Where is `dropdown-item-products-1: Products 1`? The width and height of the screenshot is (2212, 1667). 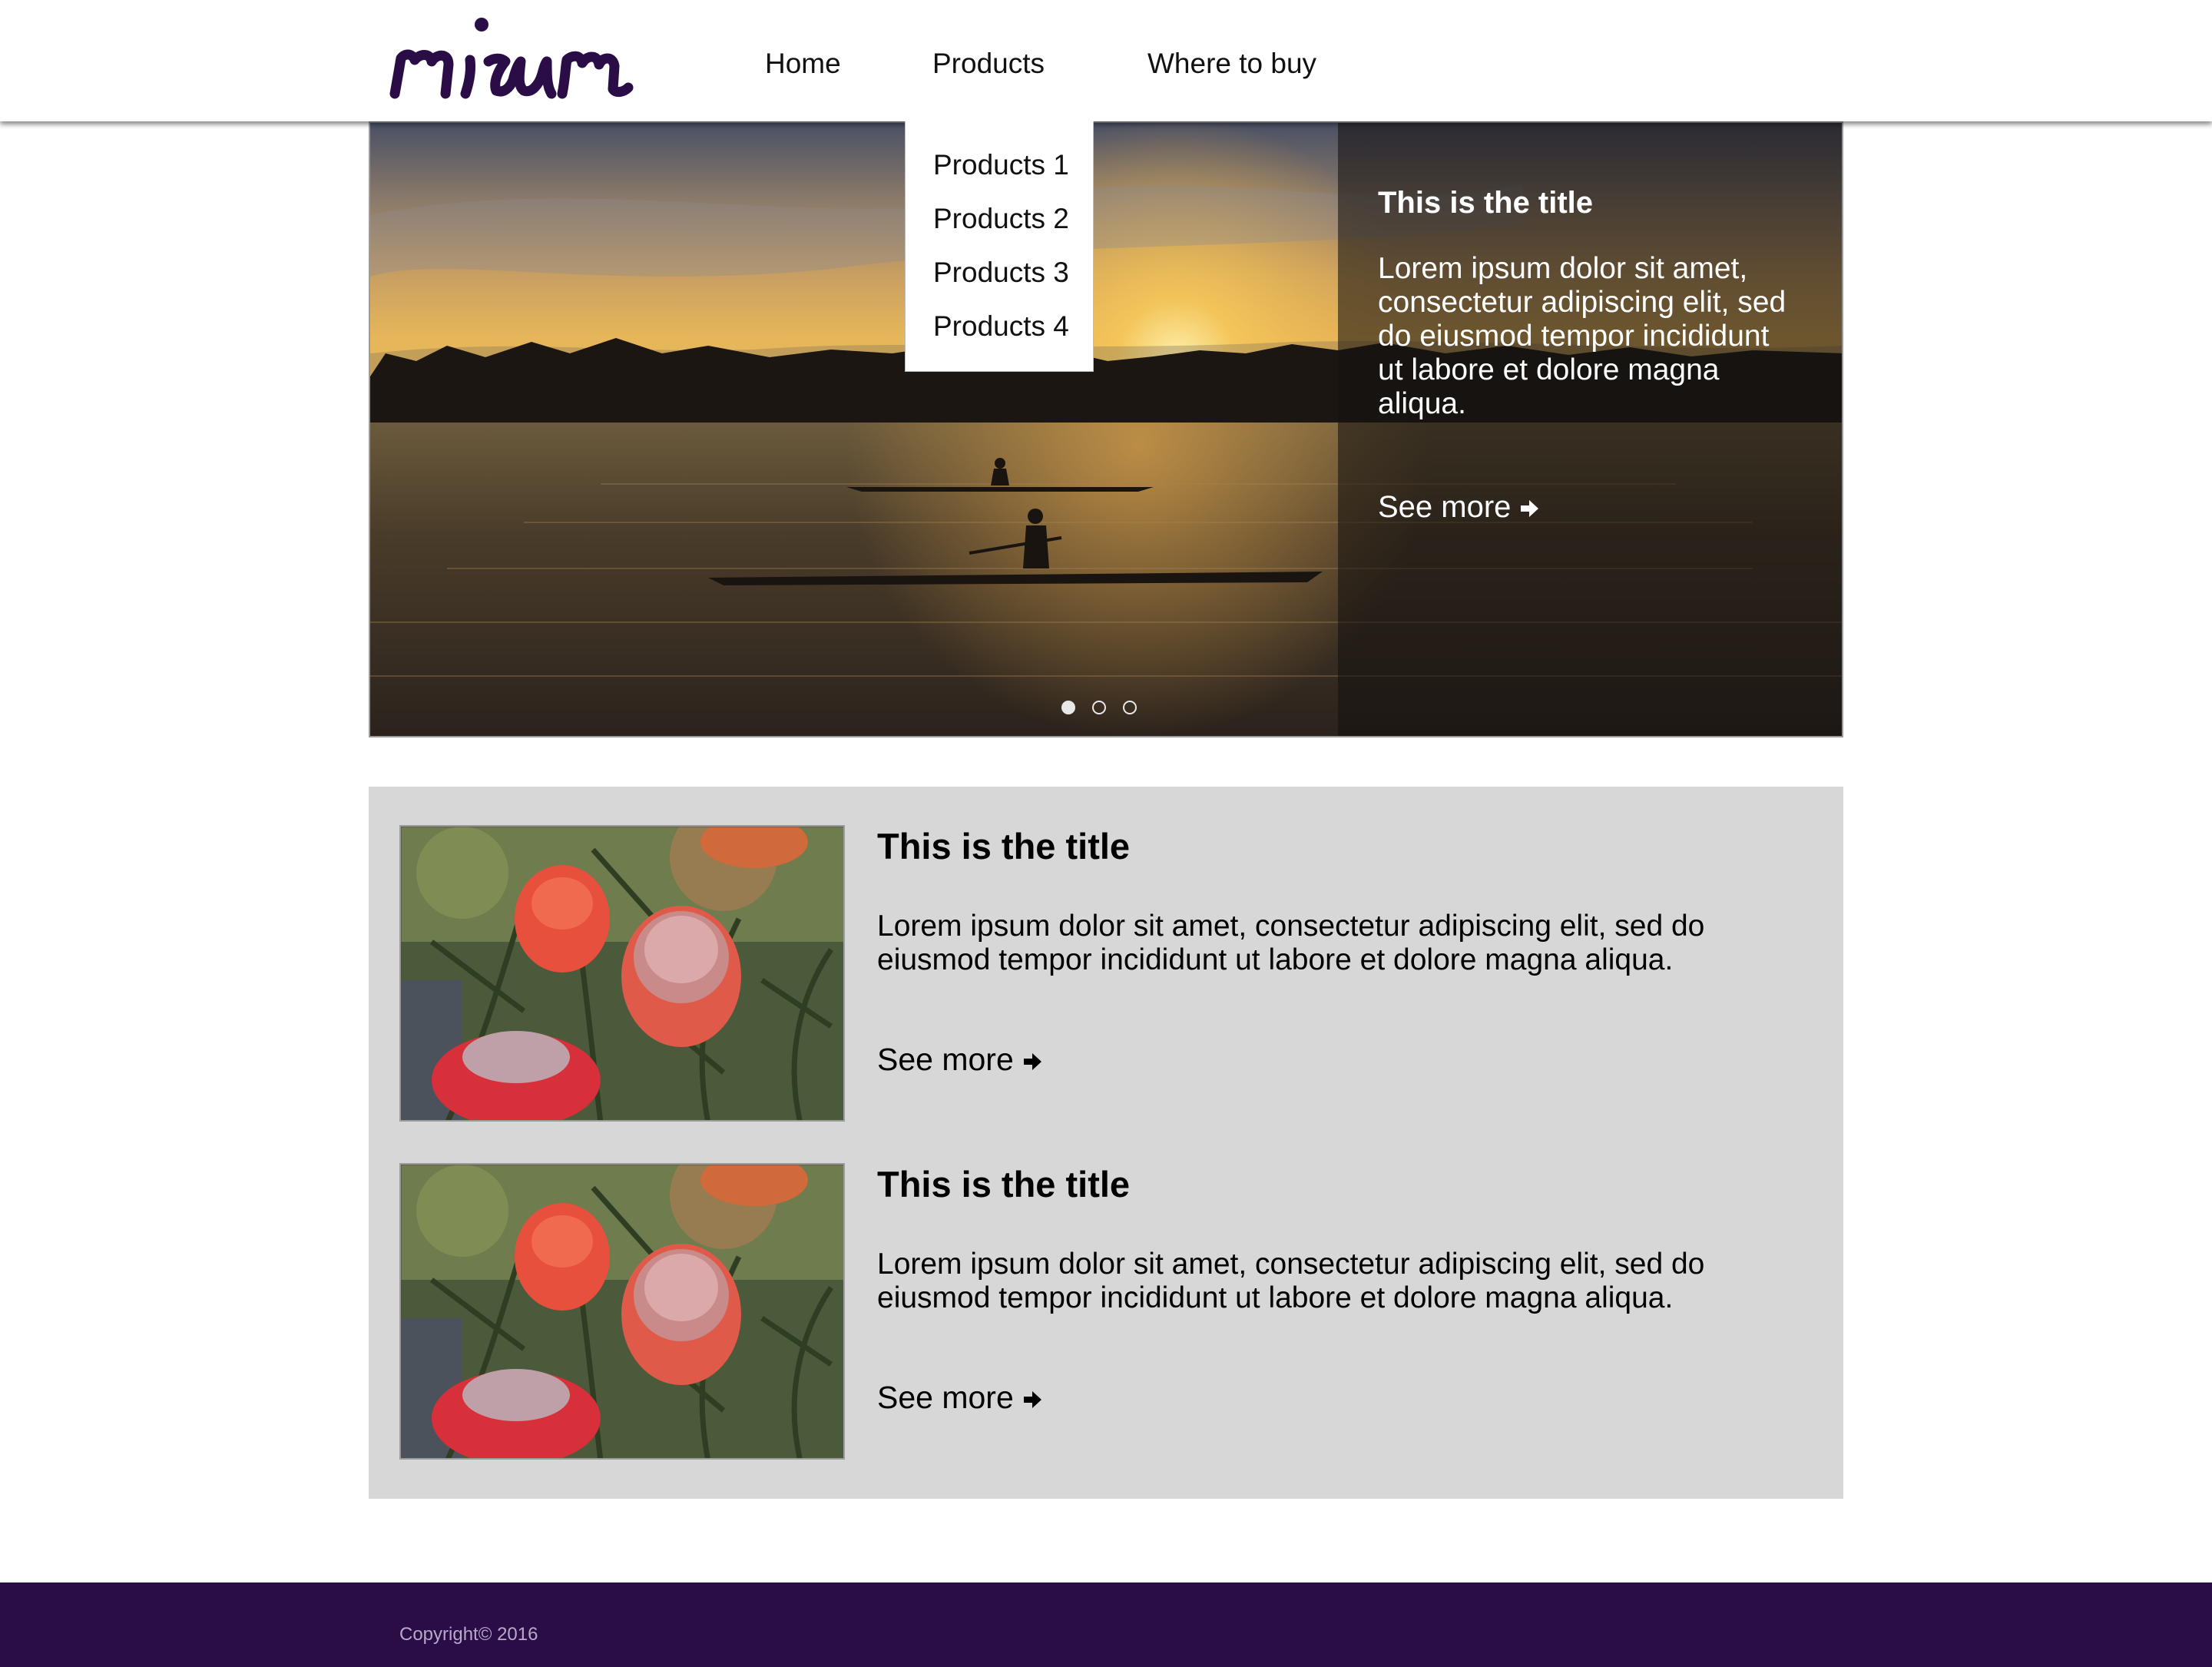
dropdown-item-products-1: Products 1 is located at coordinates (1001, 165).